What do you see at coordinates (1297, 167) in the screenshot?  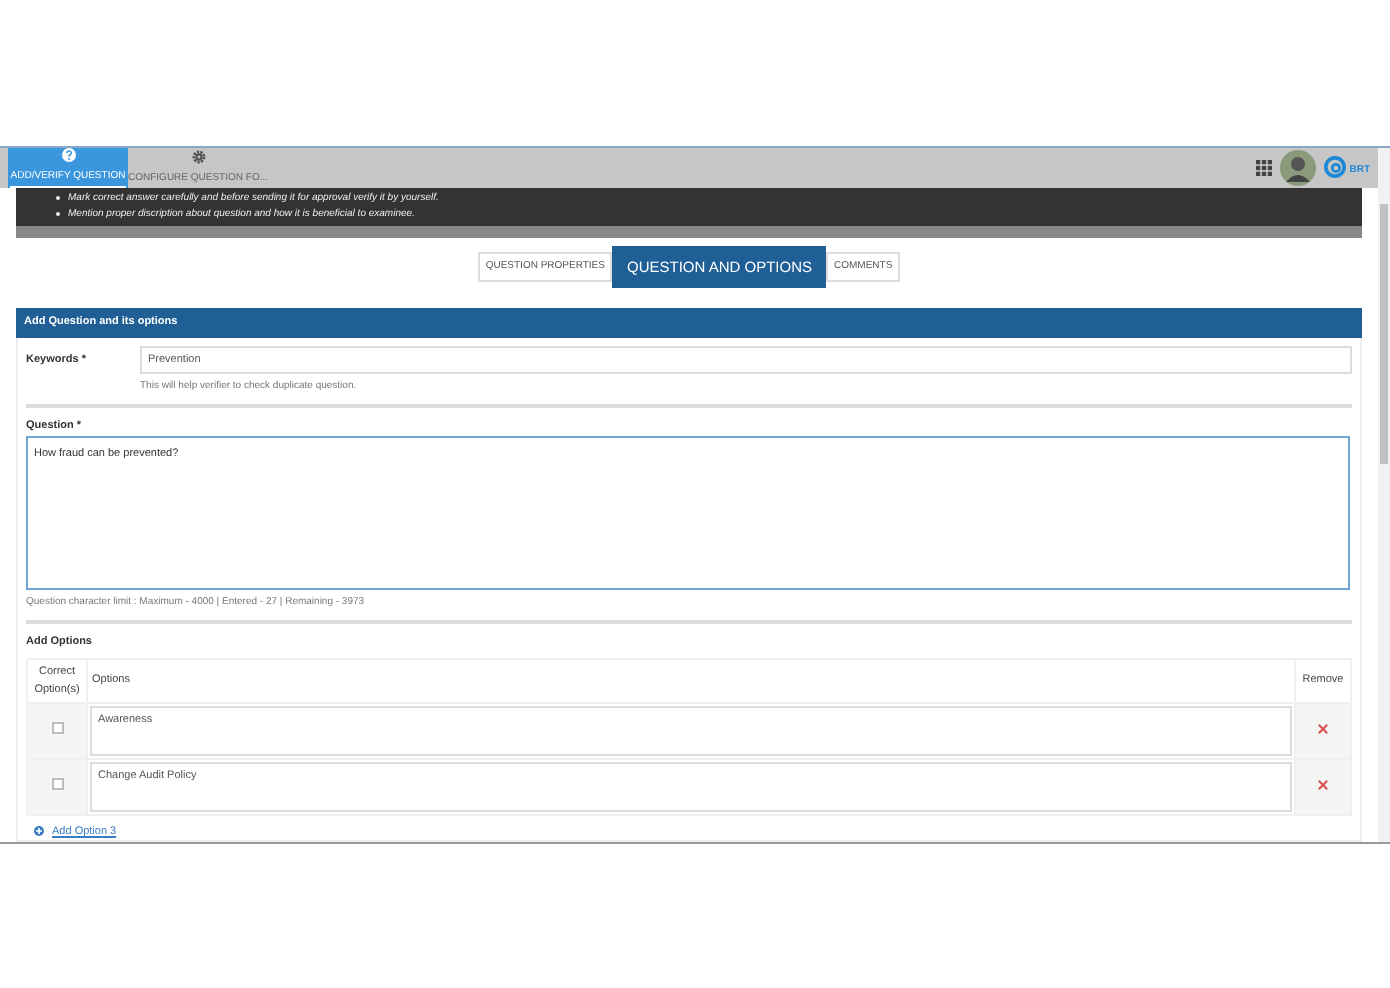 I see `avatar-icon` at bounding box center [1297, 167].